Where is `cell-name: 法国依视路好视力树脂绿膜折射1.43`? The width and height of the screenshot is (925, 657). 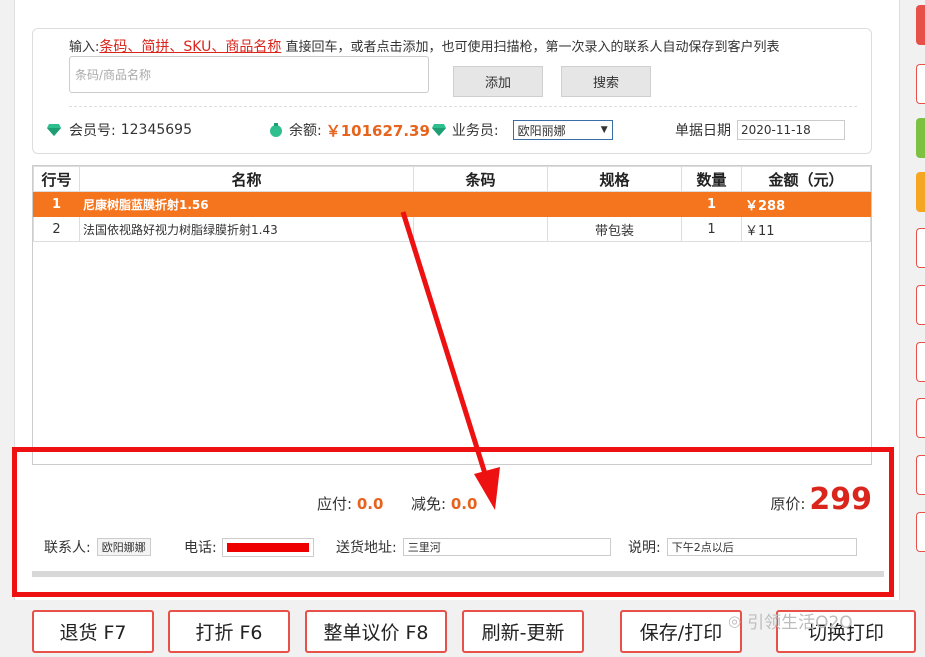
cell-name: 法国依视路好视力树脂绿膜折射1.43 is located at coordinates (246, 229).